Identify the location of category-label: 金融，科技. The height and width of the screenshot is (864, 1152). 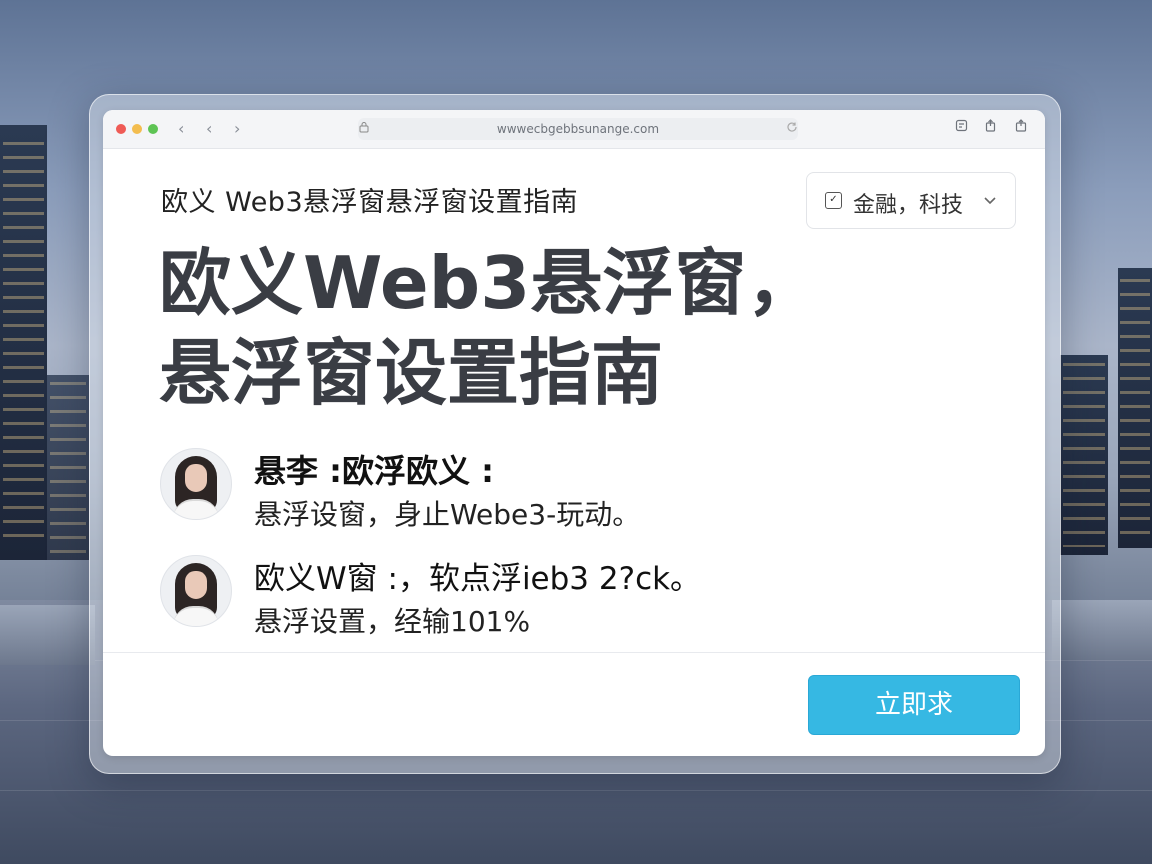
(908, 205).